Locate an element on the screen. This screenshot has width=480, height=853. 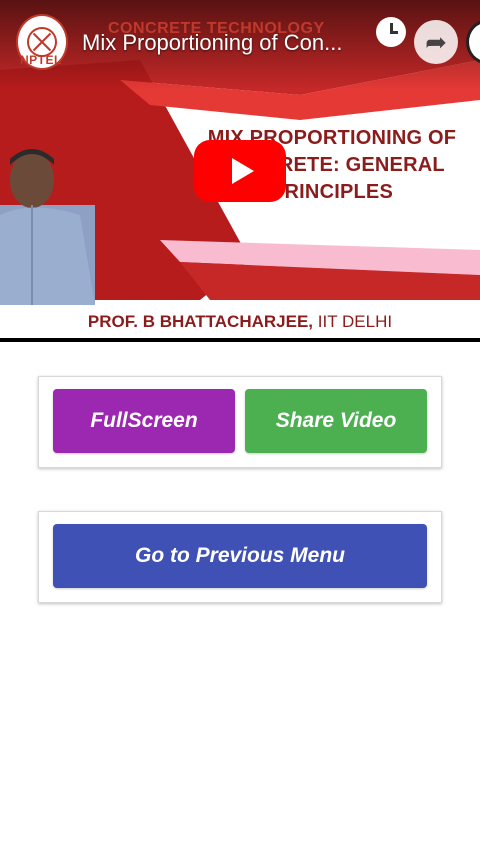
previous-menu-button: Go to Previous Menu is located at coordinates (240, 556).